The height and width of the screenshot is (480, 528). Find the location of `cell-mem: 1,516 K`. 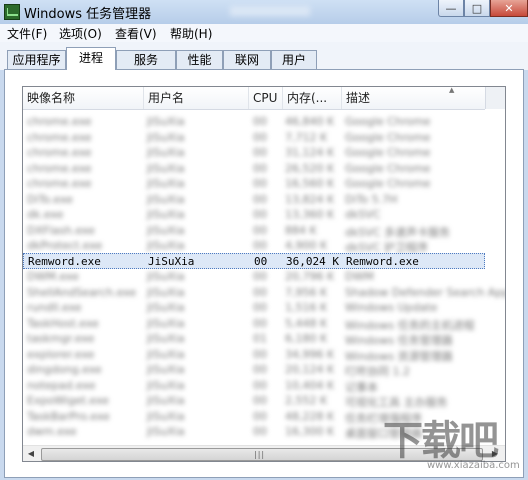

cell-mem: 1,516 K is located at coordinates (306, 307).